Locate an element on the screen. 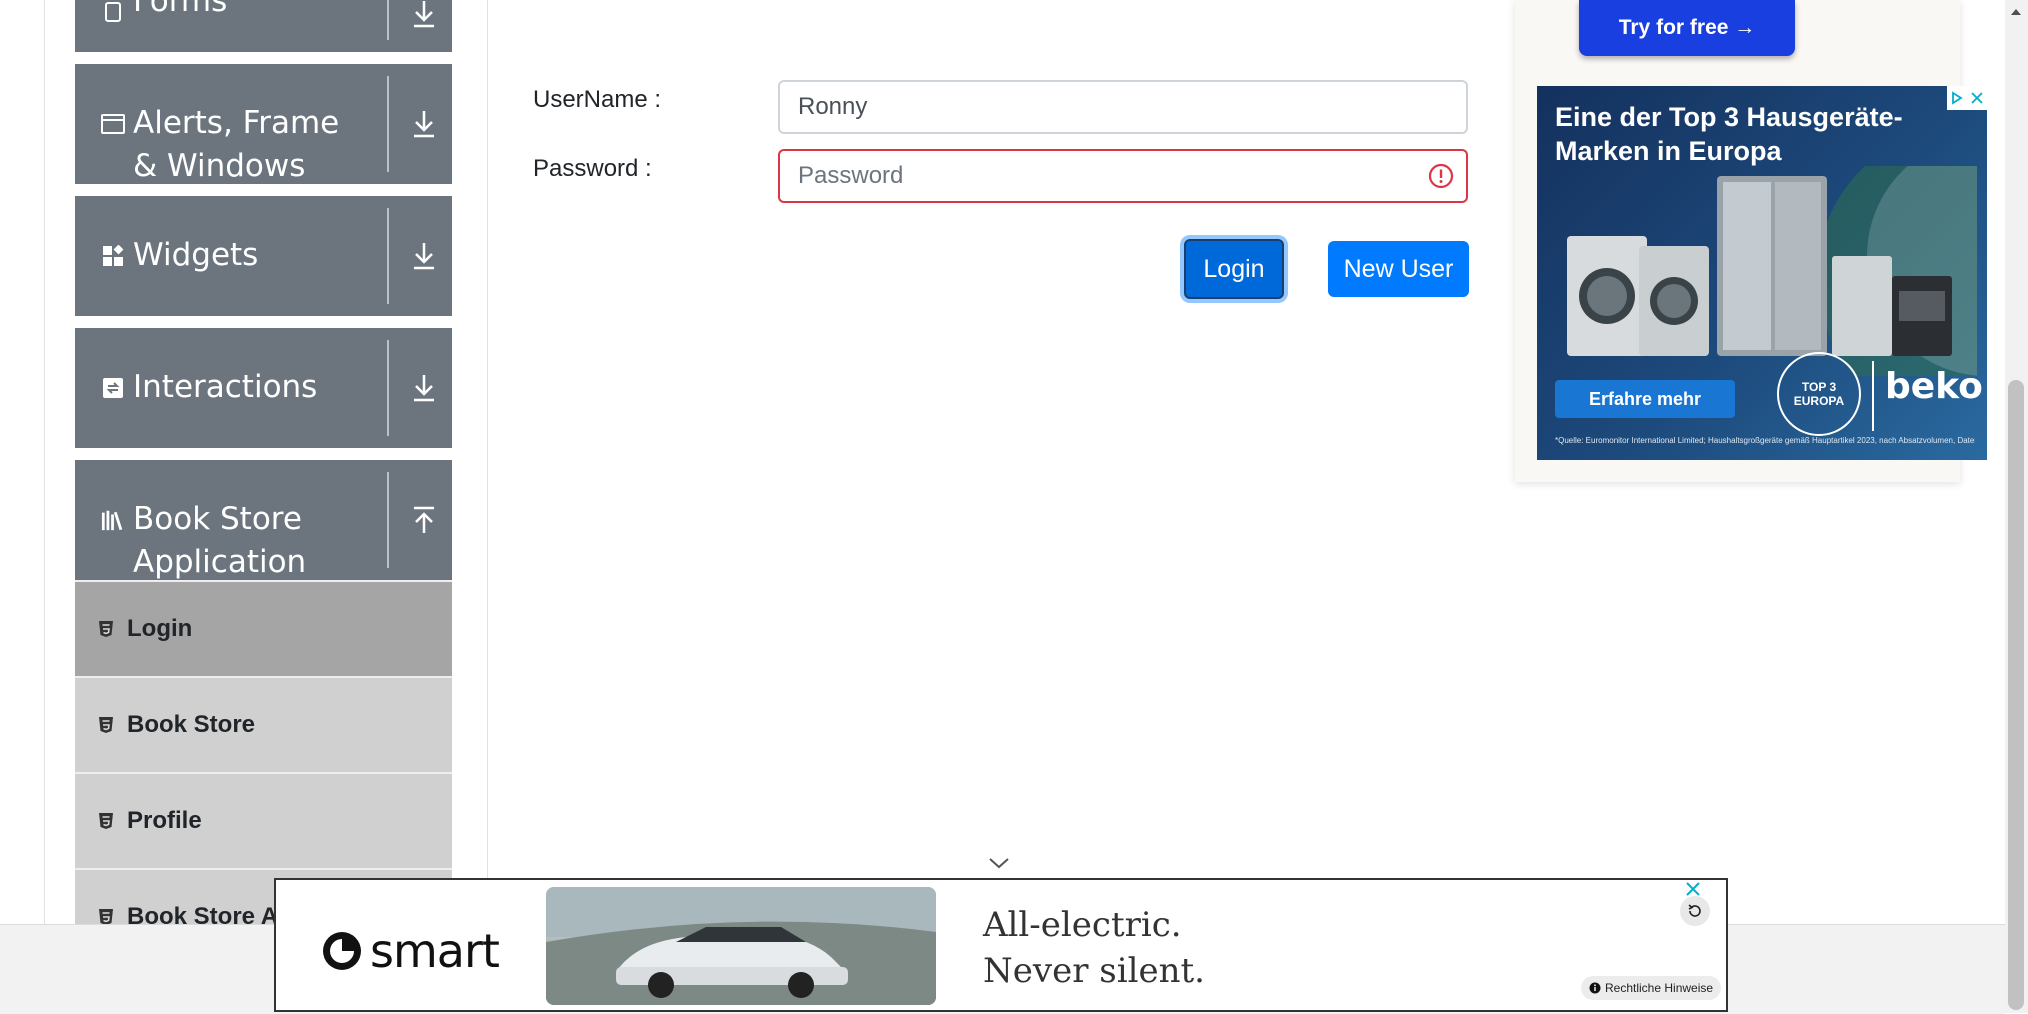 The height and width of the screenshot is (1014, 2028). chevron-down-icon is located at coordinates (999, 865).